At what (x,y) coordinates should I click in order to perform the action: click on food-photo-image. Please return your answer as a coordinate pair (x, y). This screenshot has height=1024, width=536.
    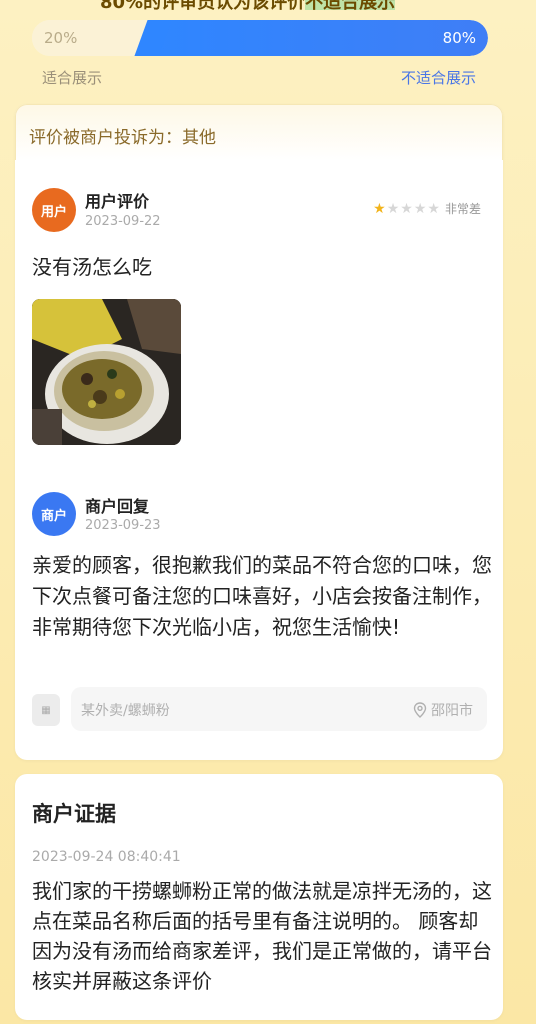
    Looking at the image, I should click on (106, 372).